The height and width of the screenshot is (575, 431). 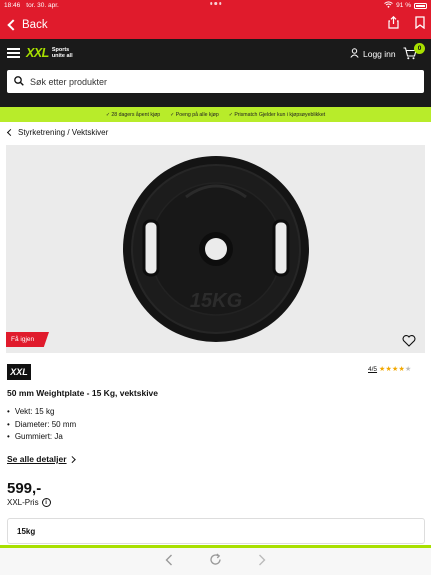 I want to click on details-label: Se alle detaljer, so click(x=37, y=459).